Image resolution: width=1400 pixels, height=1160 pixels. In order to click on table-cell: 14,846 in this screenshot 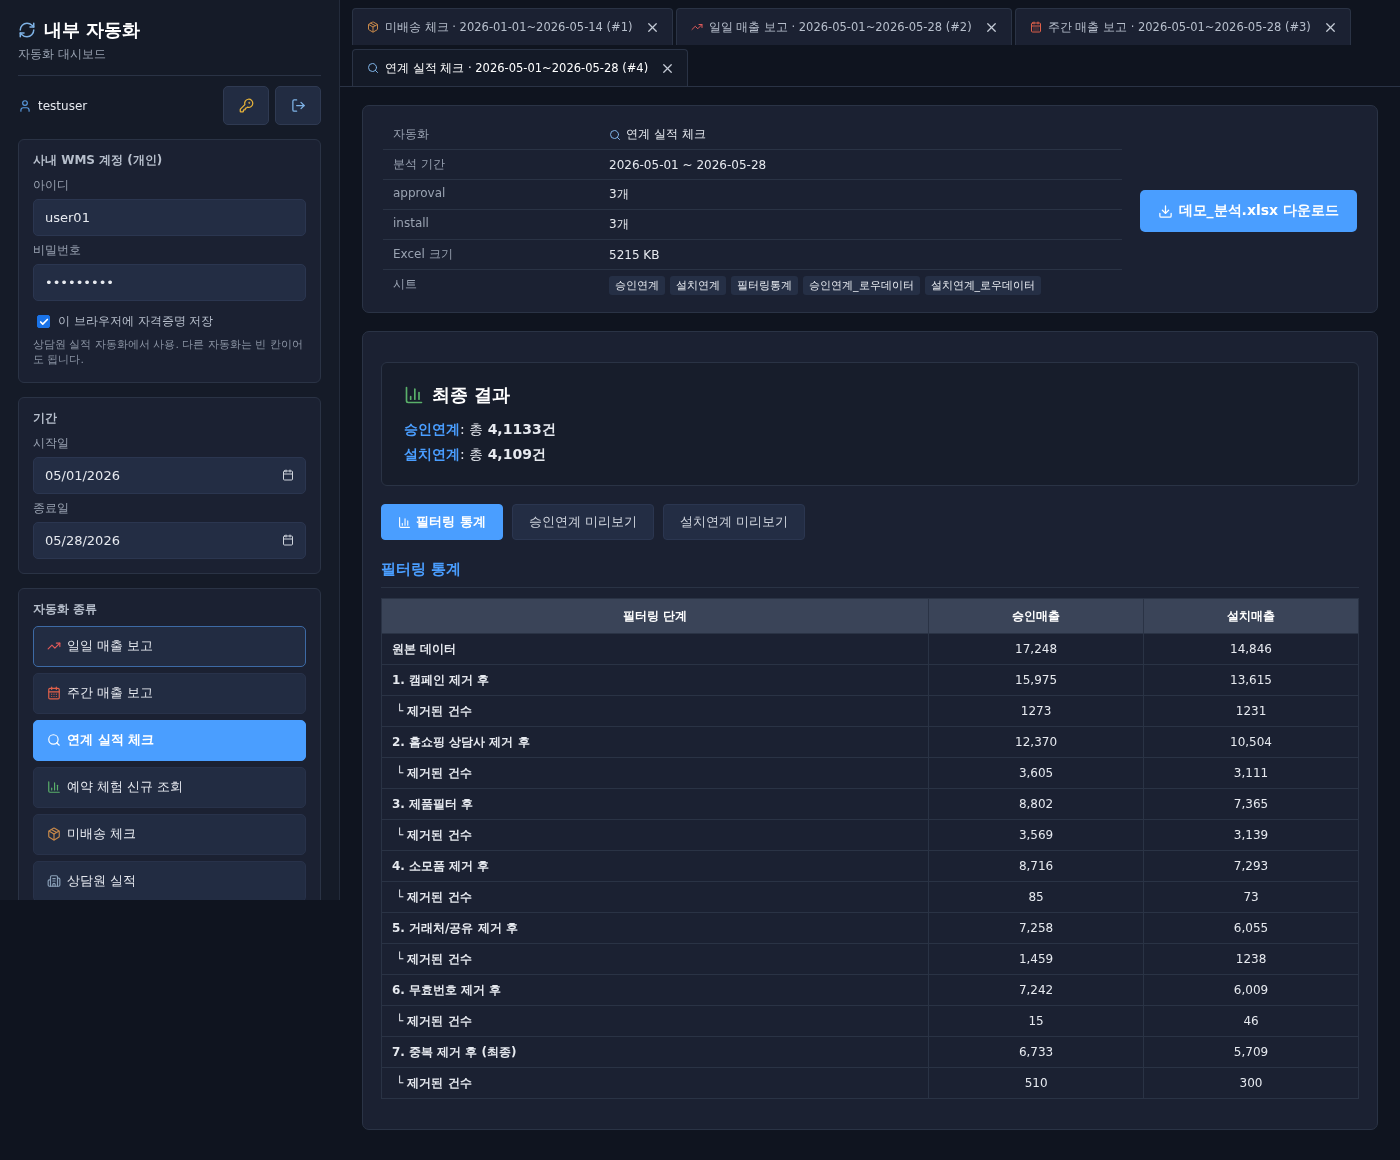, I will do `click(1251, 649)`.